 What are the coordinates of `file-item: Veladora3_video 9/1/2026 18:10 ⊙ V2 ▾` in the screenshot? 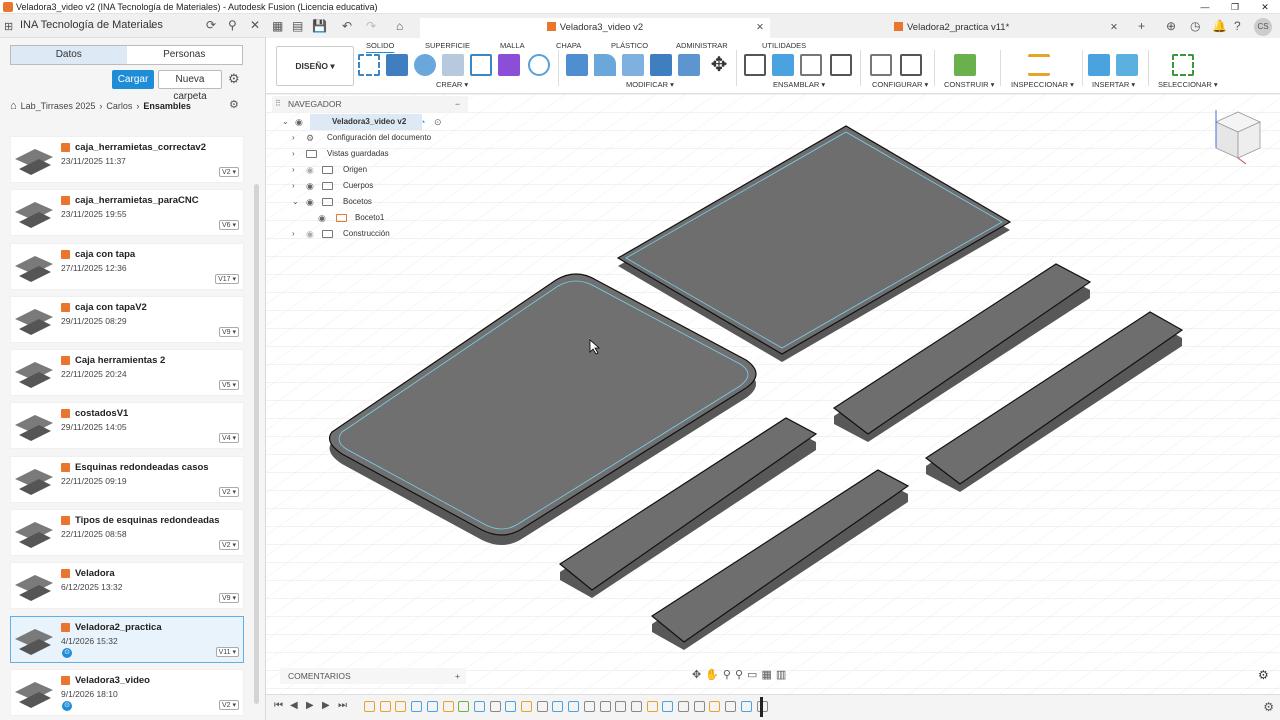 It's located at (127, 692).